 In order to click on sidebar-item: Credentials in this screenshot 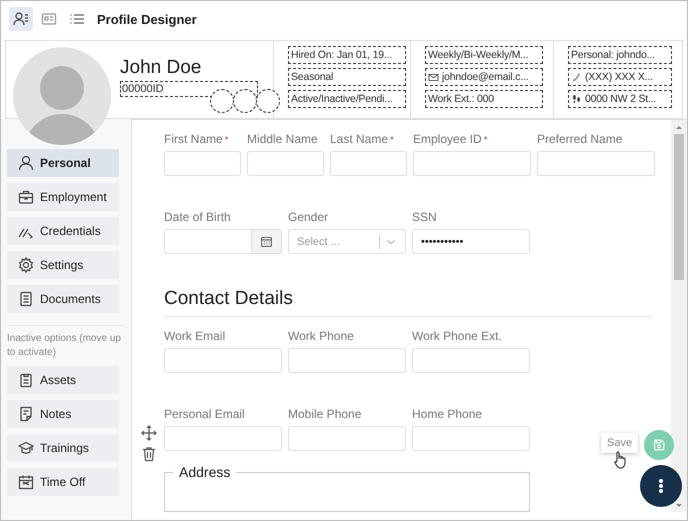, I will do `click(63, 231)`.